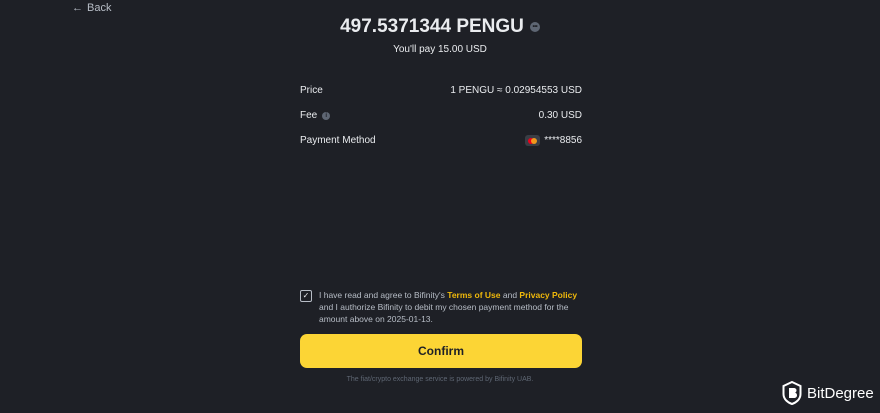 This screenshot has width=880, height=413. I want to click on info-icon: i, so click(326, 115).